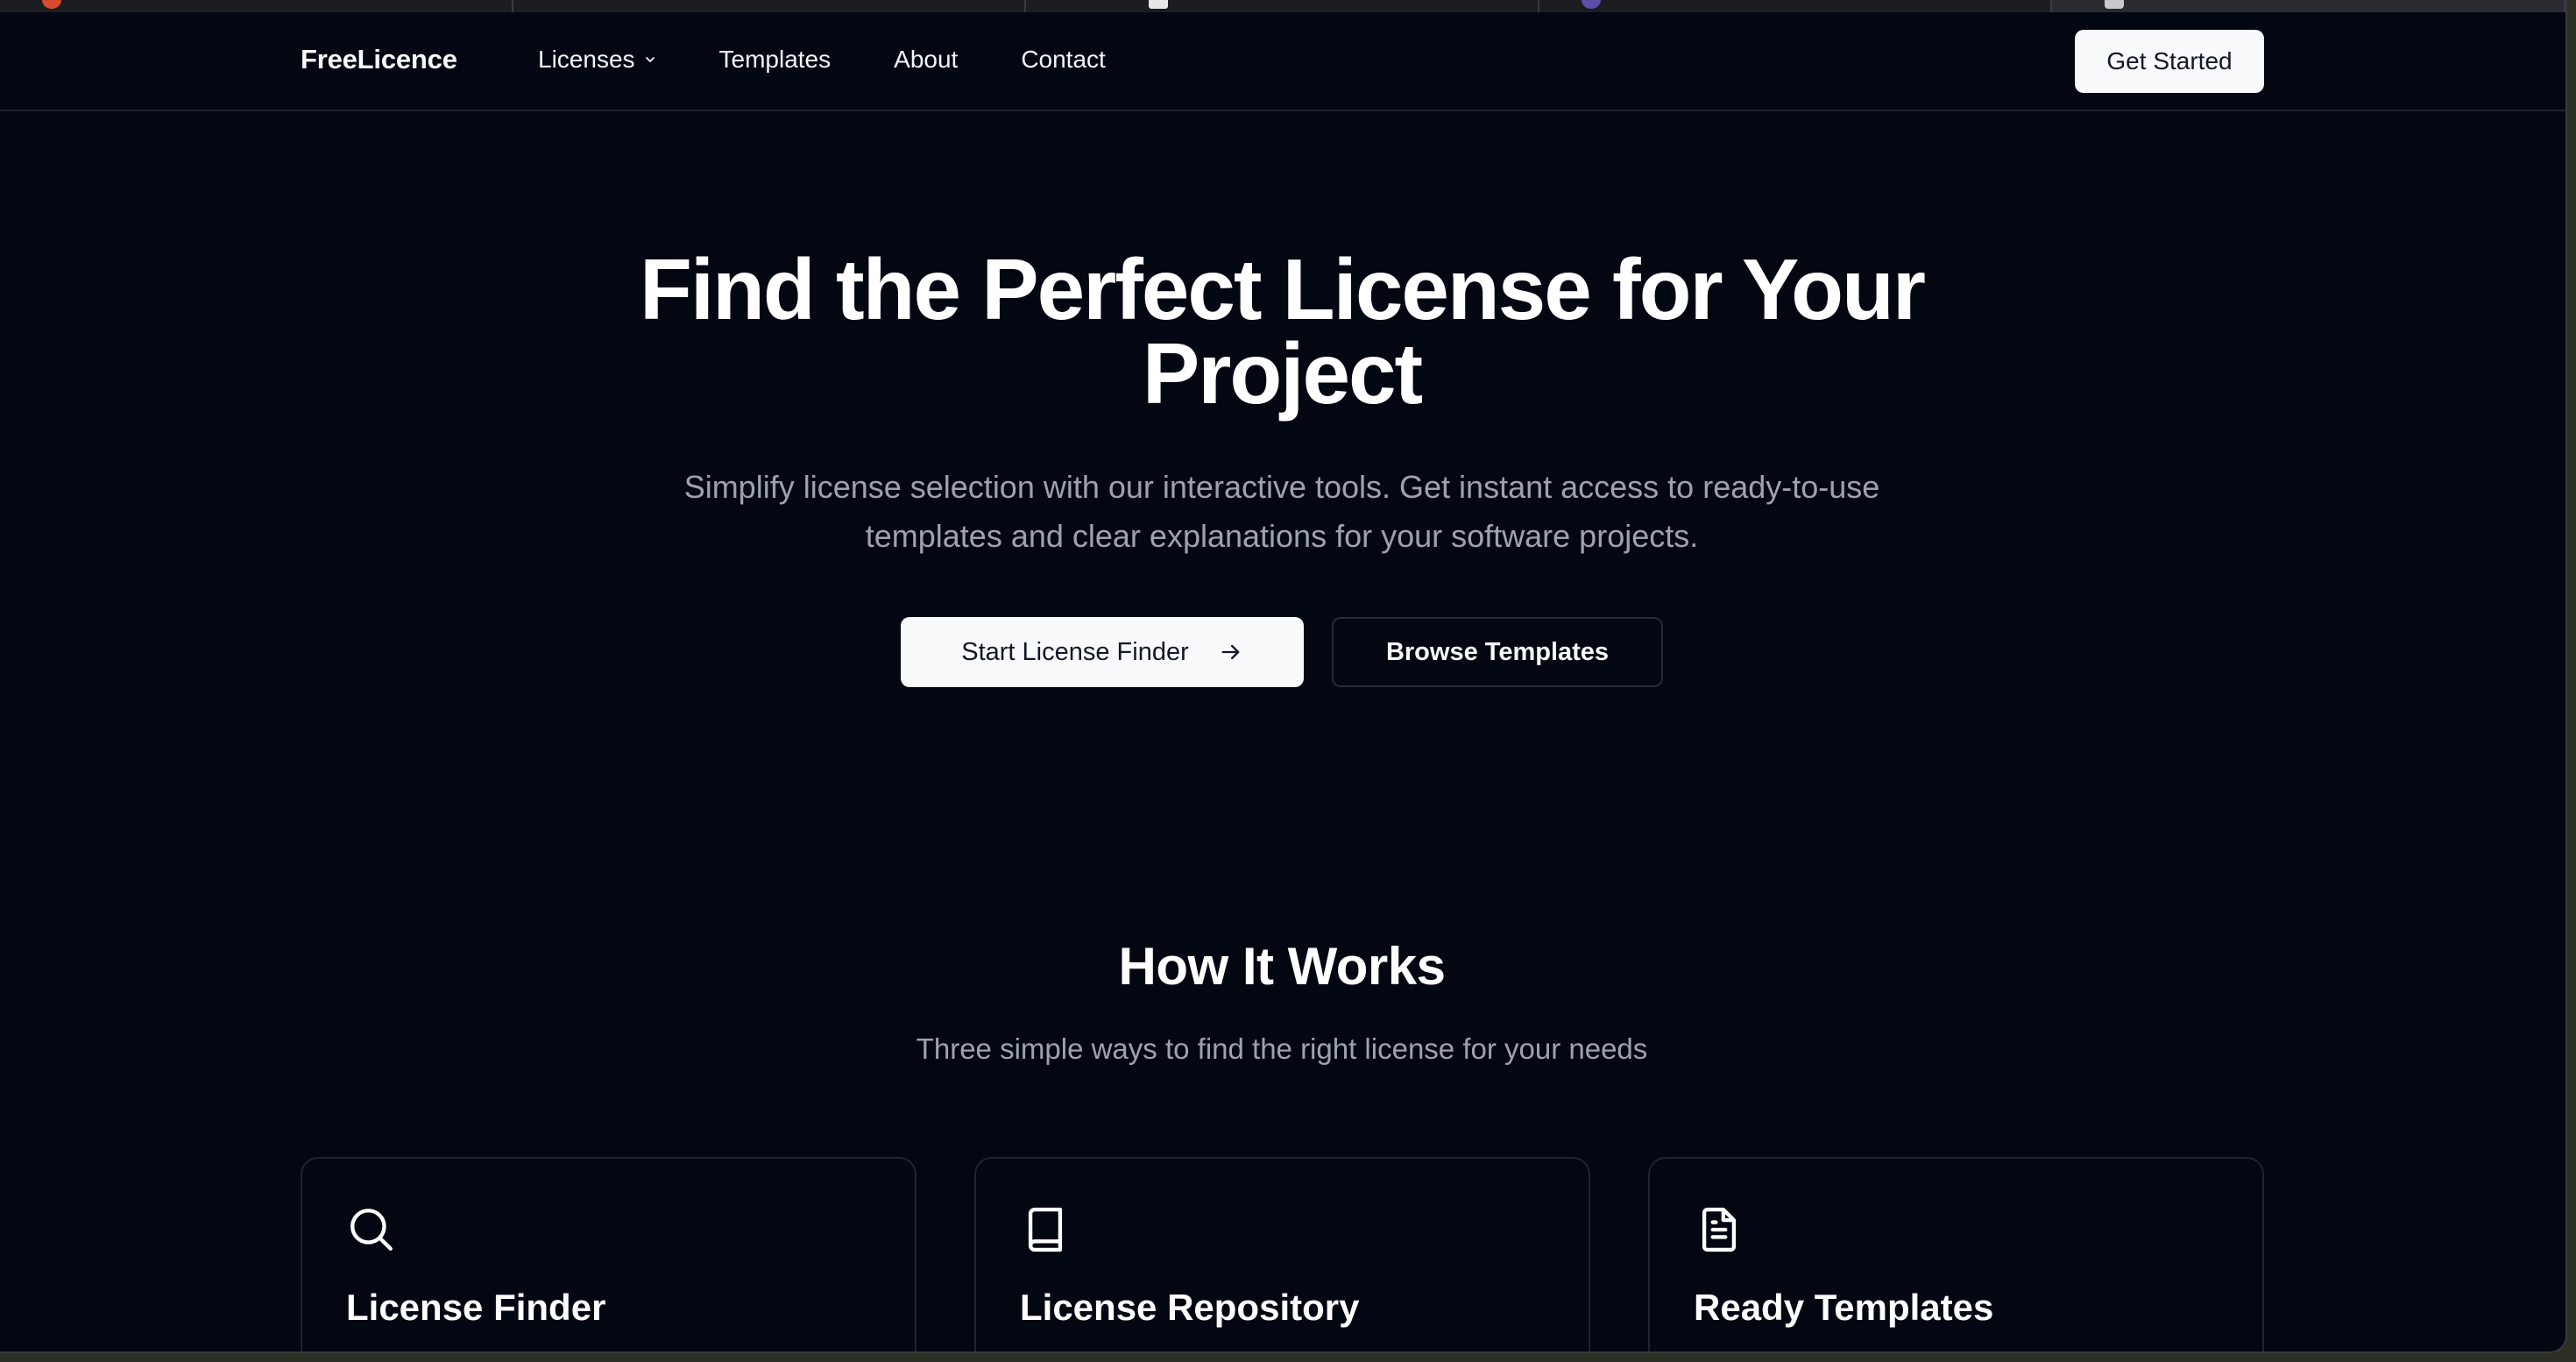  I want to click on brand-logo: FreeLicence, so click(379, 59).